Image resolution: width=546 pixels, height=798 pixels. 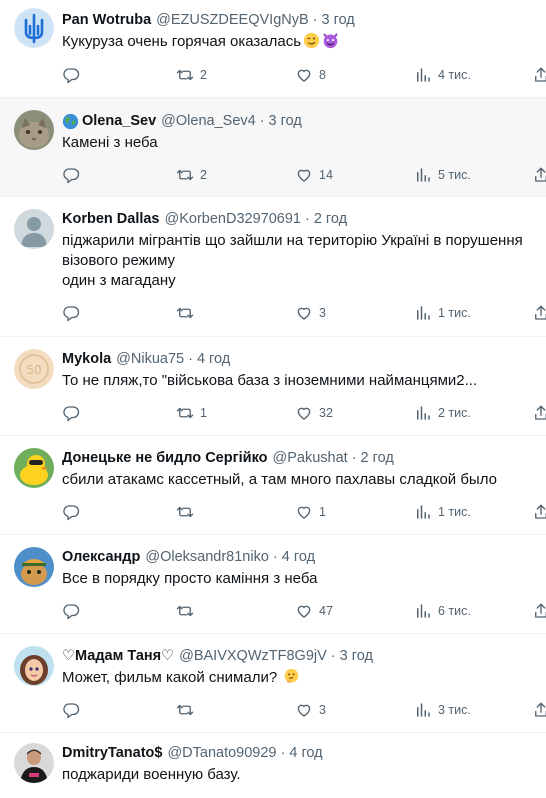 What do you see at coordinates (326, 175) in the screenshot?
I see `like-count: 14` at bounding box center [326, 175].